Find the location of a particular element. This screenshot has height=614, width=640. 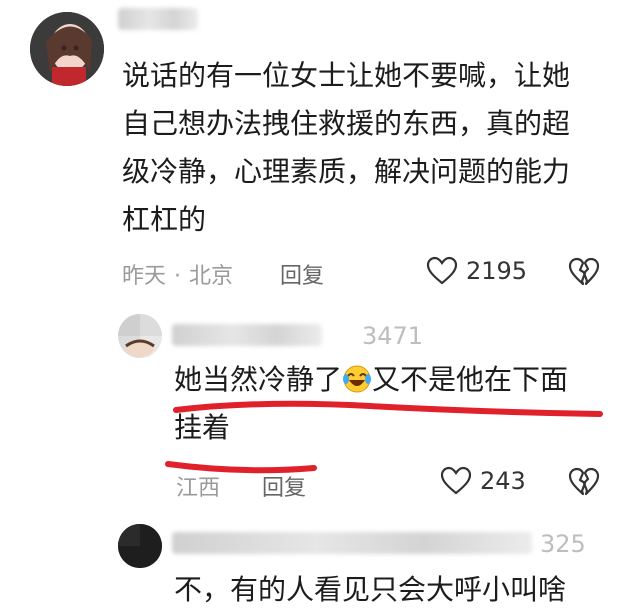

like-button: 243 is located at coordinates (483, 481).